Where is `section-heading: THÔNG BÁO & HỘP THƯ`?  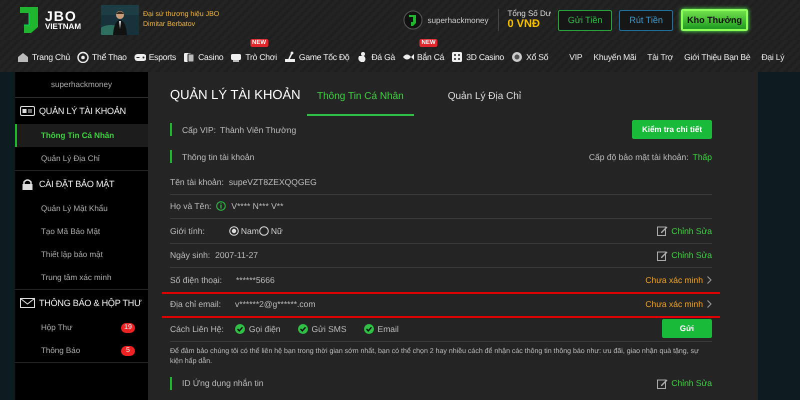 section-heading: THÔNG BÁO & HỘP THƯ is located at coordinates (90, 303).